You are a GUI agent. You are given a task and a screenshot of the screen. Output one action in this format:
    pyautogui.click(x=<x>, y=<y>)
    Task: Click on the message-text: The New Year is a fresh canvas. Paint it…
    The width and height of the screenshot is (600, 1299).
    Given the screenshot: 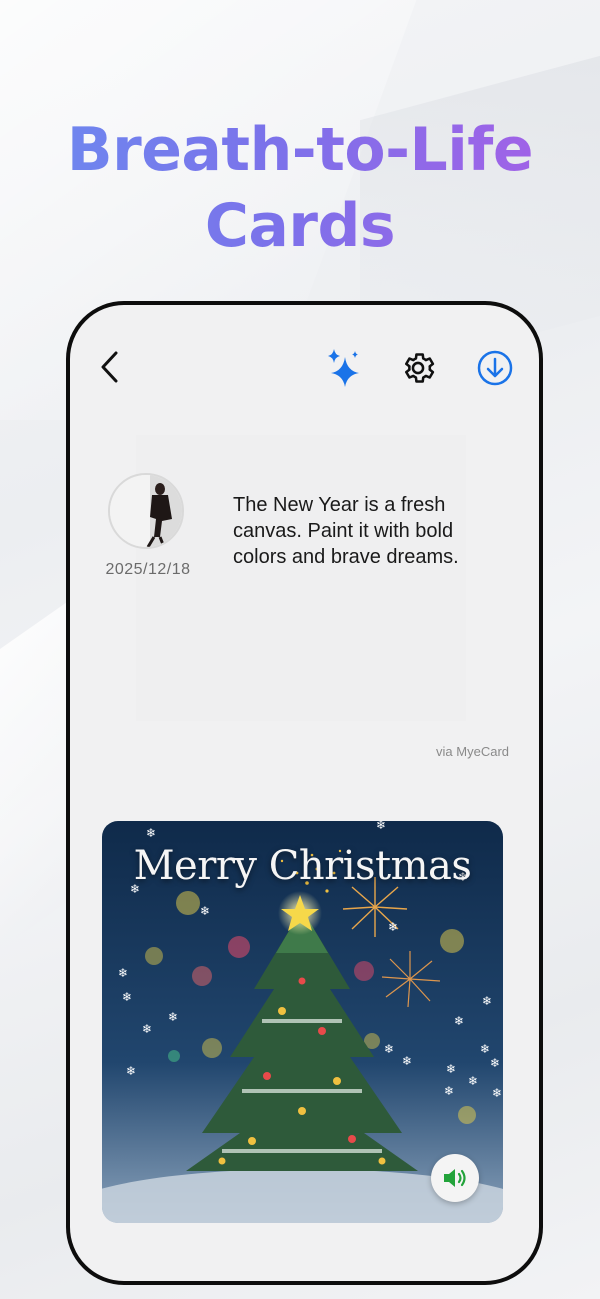 What is the action you would take?
    pyautogui.click(x=346, y=531)
    